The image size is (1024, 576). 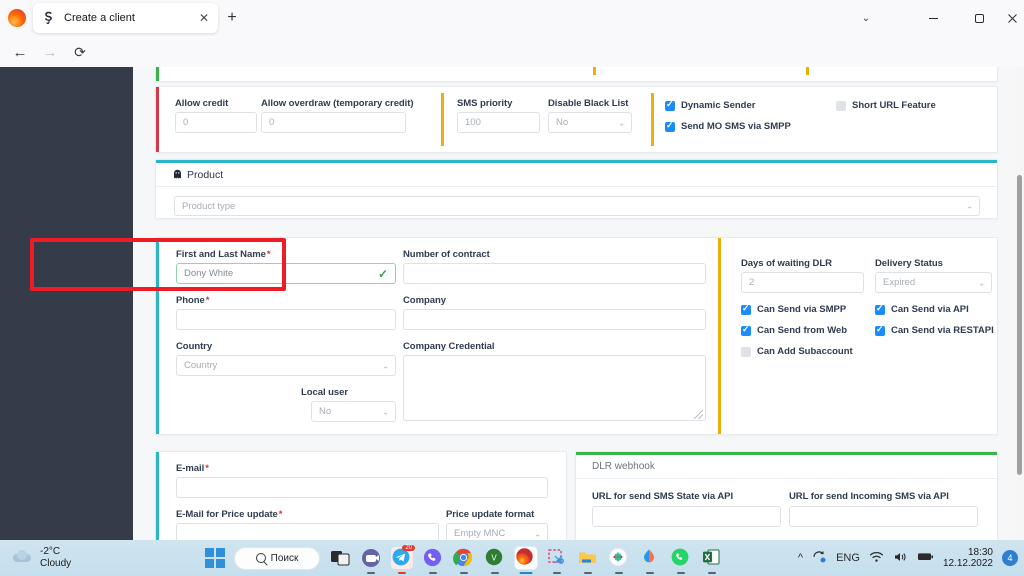 I want to click on svg-text: V, so click(x=494, y=558).